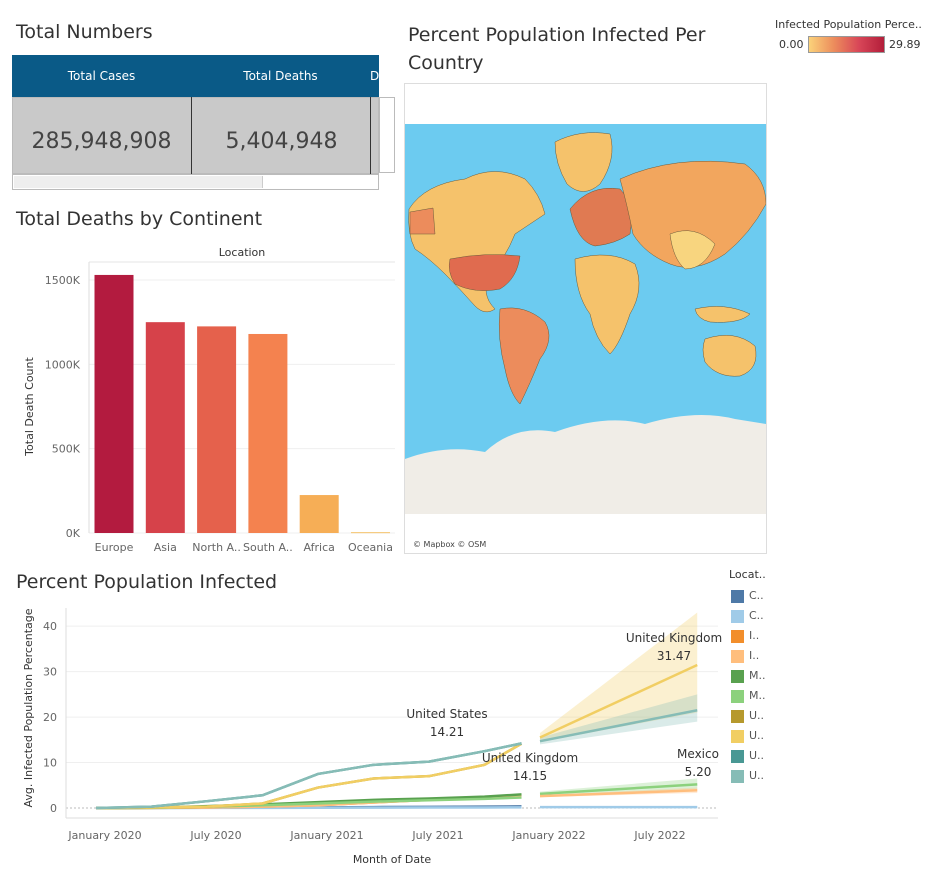  I want to click on line-y-tick-label: 30, so click(50, 672).